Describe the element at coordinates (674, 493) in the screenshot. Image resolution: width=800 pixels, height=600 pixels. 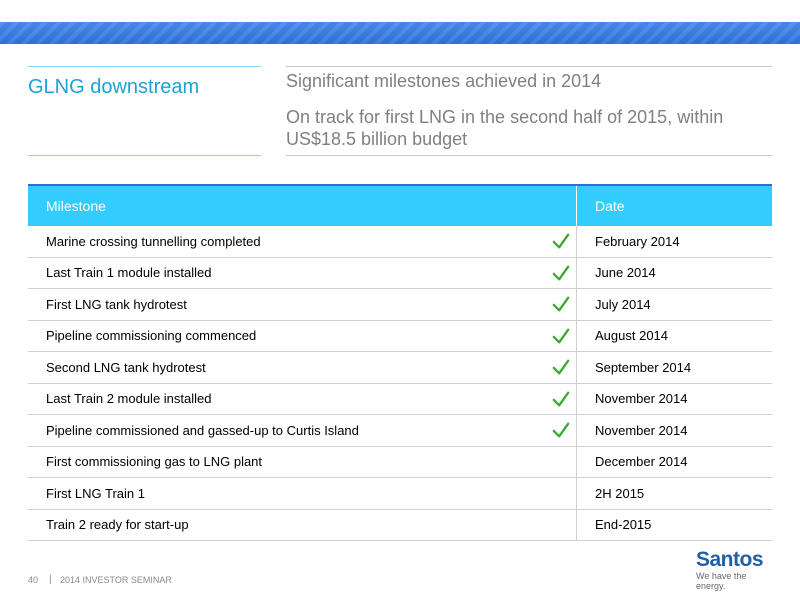
I see `date-cell: 2H 2015` at that location.